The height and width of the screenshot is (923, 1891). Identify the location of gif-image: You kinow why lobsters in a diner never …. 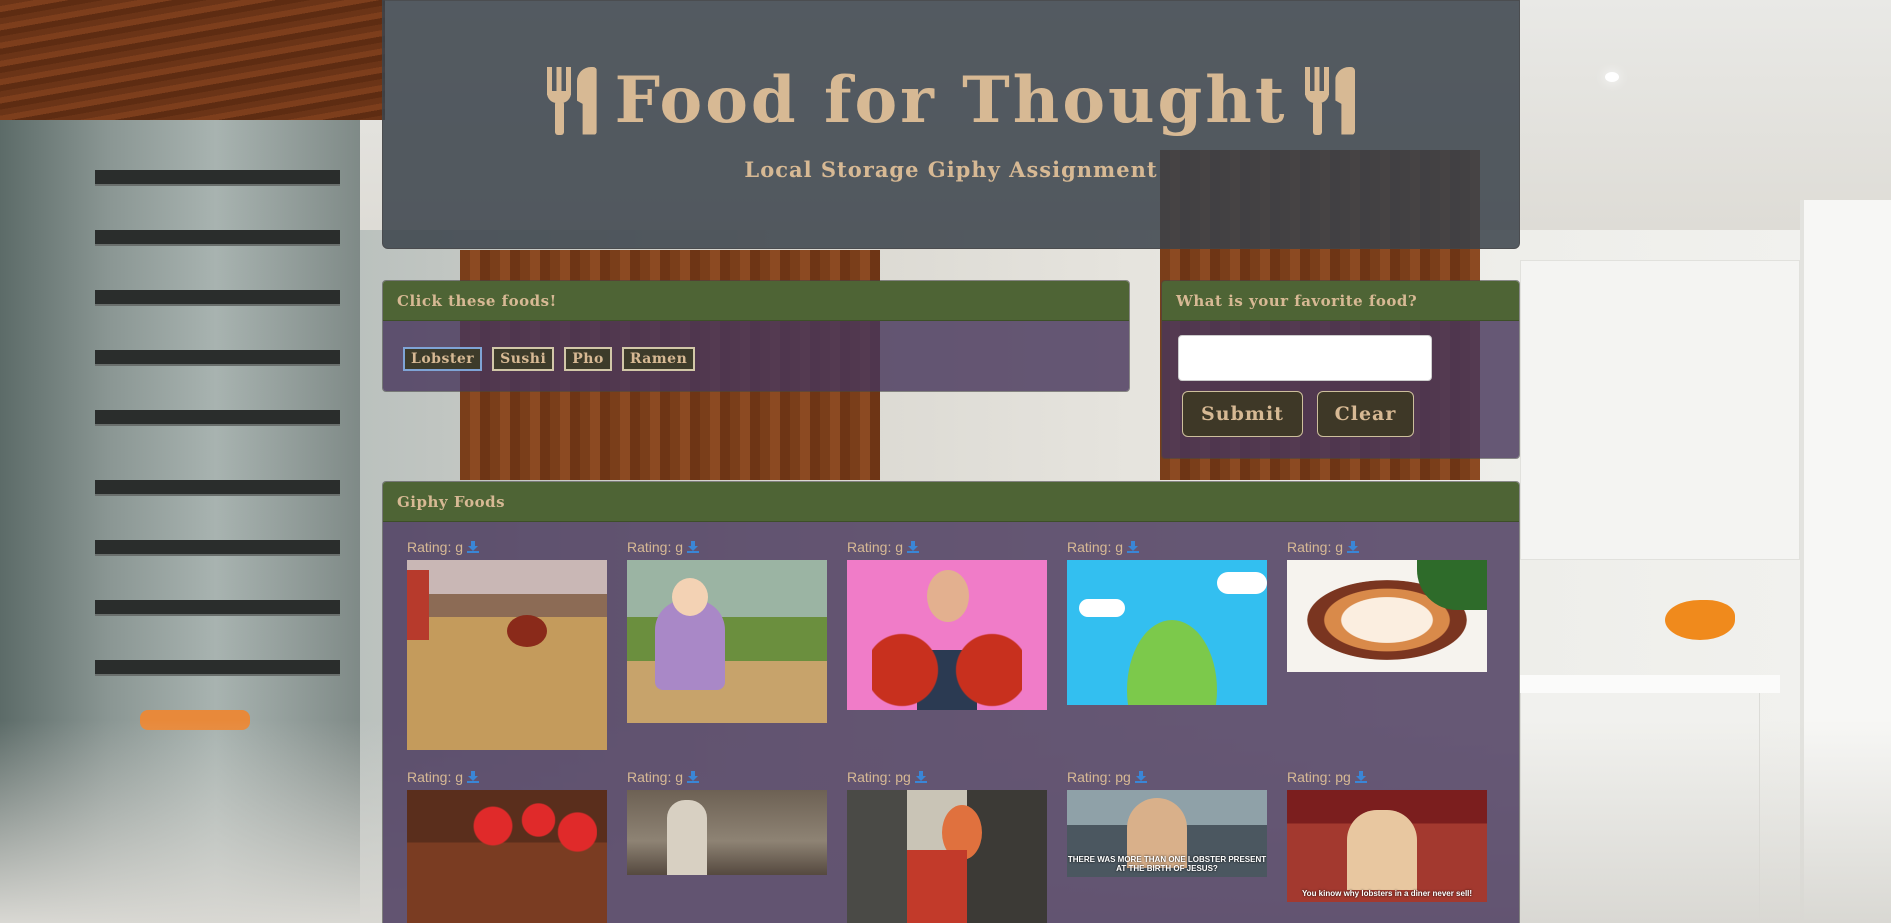
(1387, 846).